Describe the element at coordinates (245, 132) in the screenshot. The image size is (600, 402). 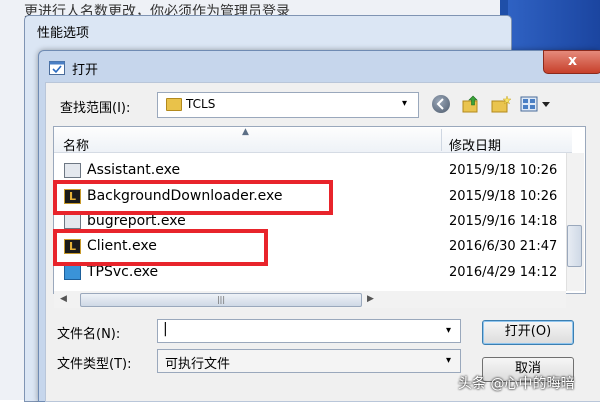
I see `sort-ascending-icon: ▲` at that location.